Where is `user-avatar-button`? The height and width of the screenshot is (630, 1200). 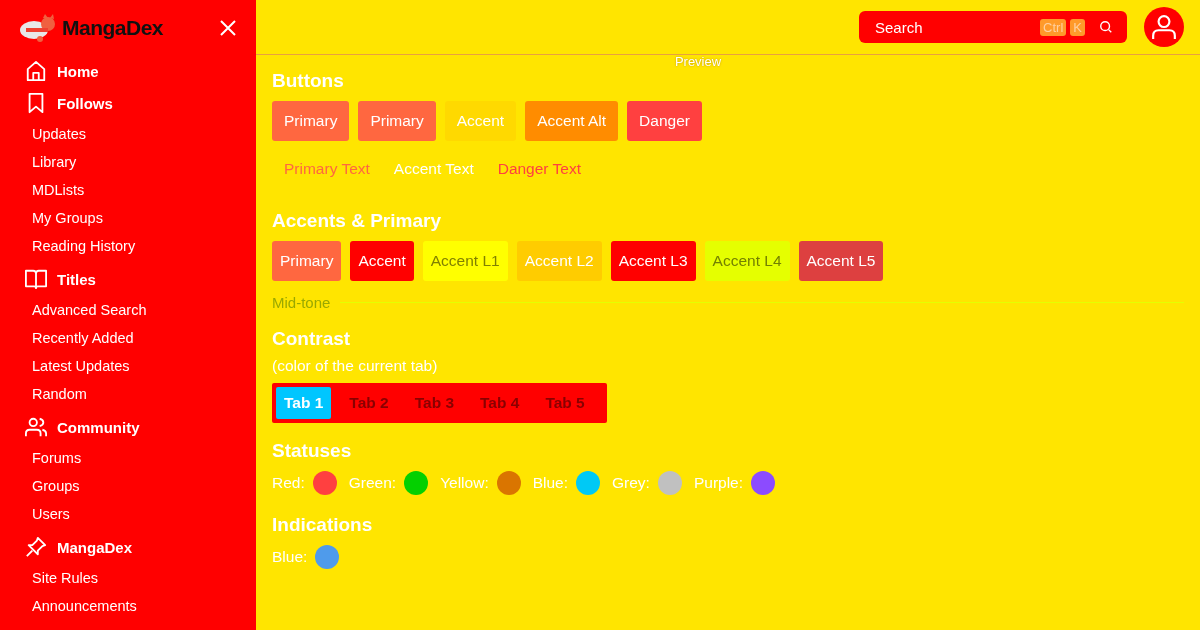 user-avatar-button is located at coordinates (1164, 27).